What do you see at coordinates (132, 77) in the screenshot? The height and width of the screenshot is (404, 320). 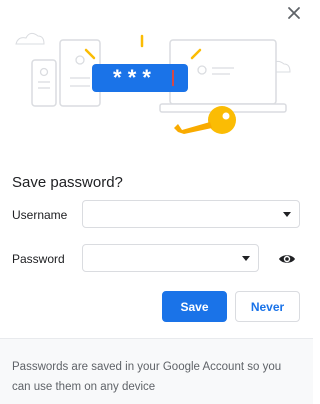 I see `masked-password: * * *` at bounding box center [132, 77].